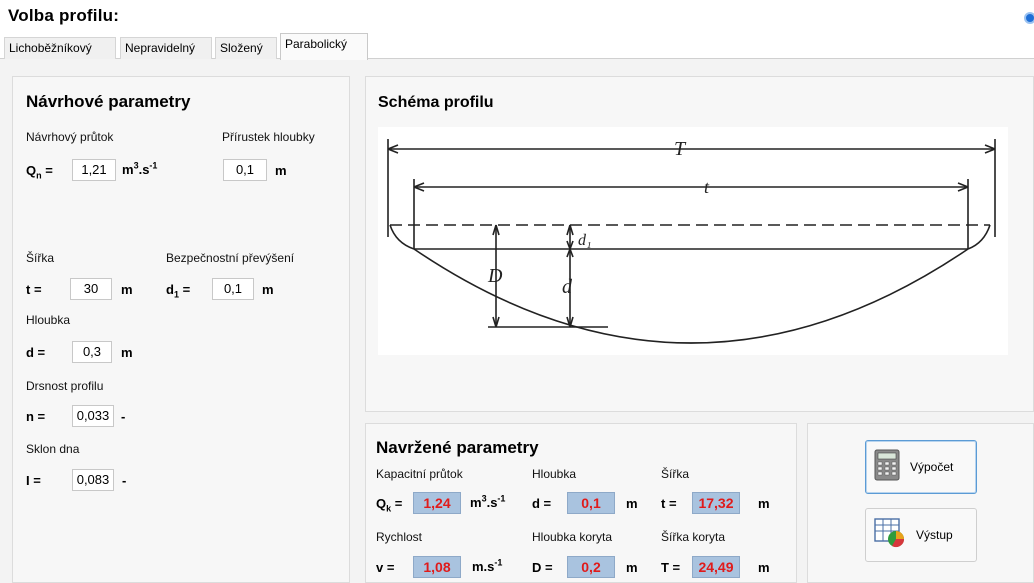  Describe the element at coordinates (487, 565) in the screenshot. I see `speed-unit: m.s-1` at that location.